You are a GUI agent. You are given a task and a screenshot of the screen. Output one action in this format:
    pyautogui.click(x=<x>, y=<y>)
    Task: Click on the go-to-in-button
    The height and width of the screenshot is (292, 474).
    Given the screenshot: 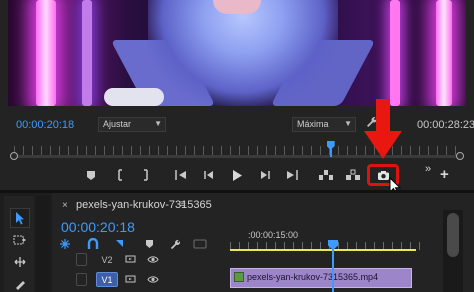 What is the action you would take?
    pyautogui.click(x=181, y=175)
    